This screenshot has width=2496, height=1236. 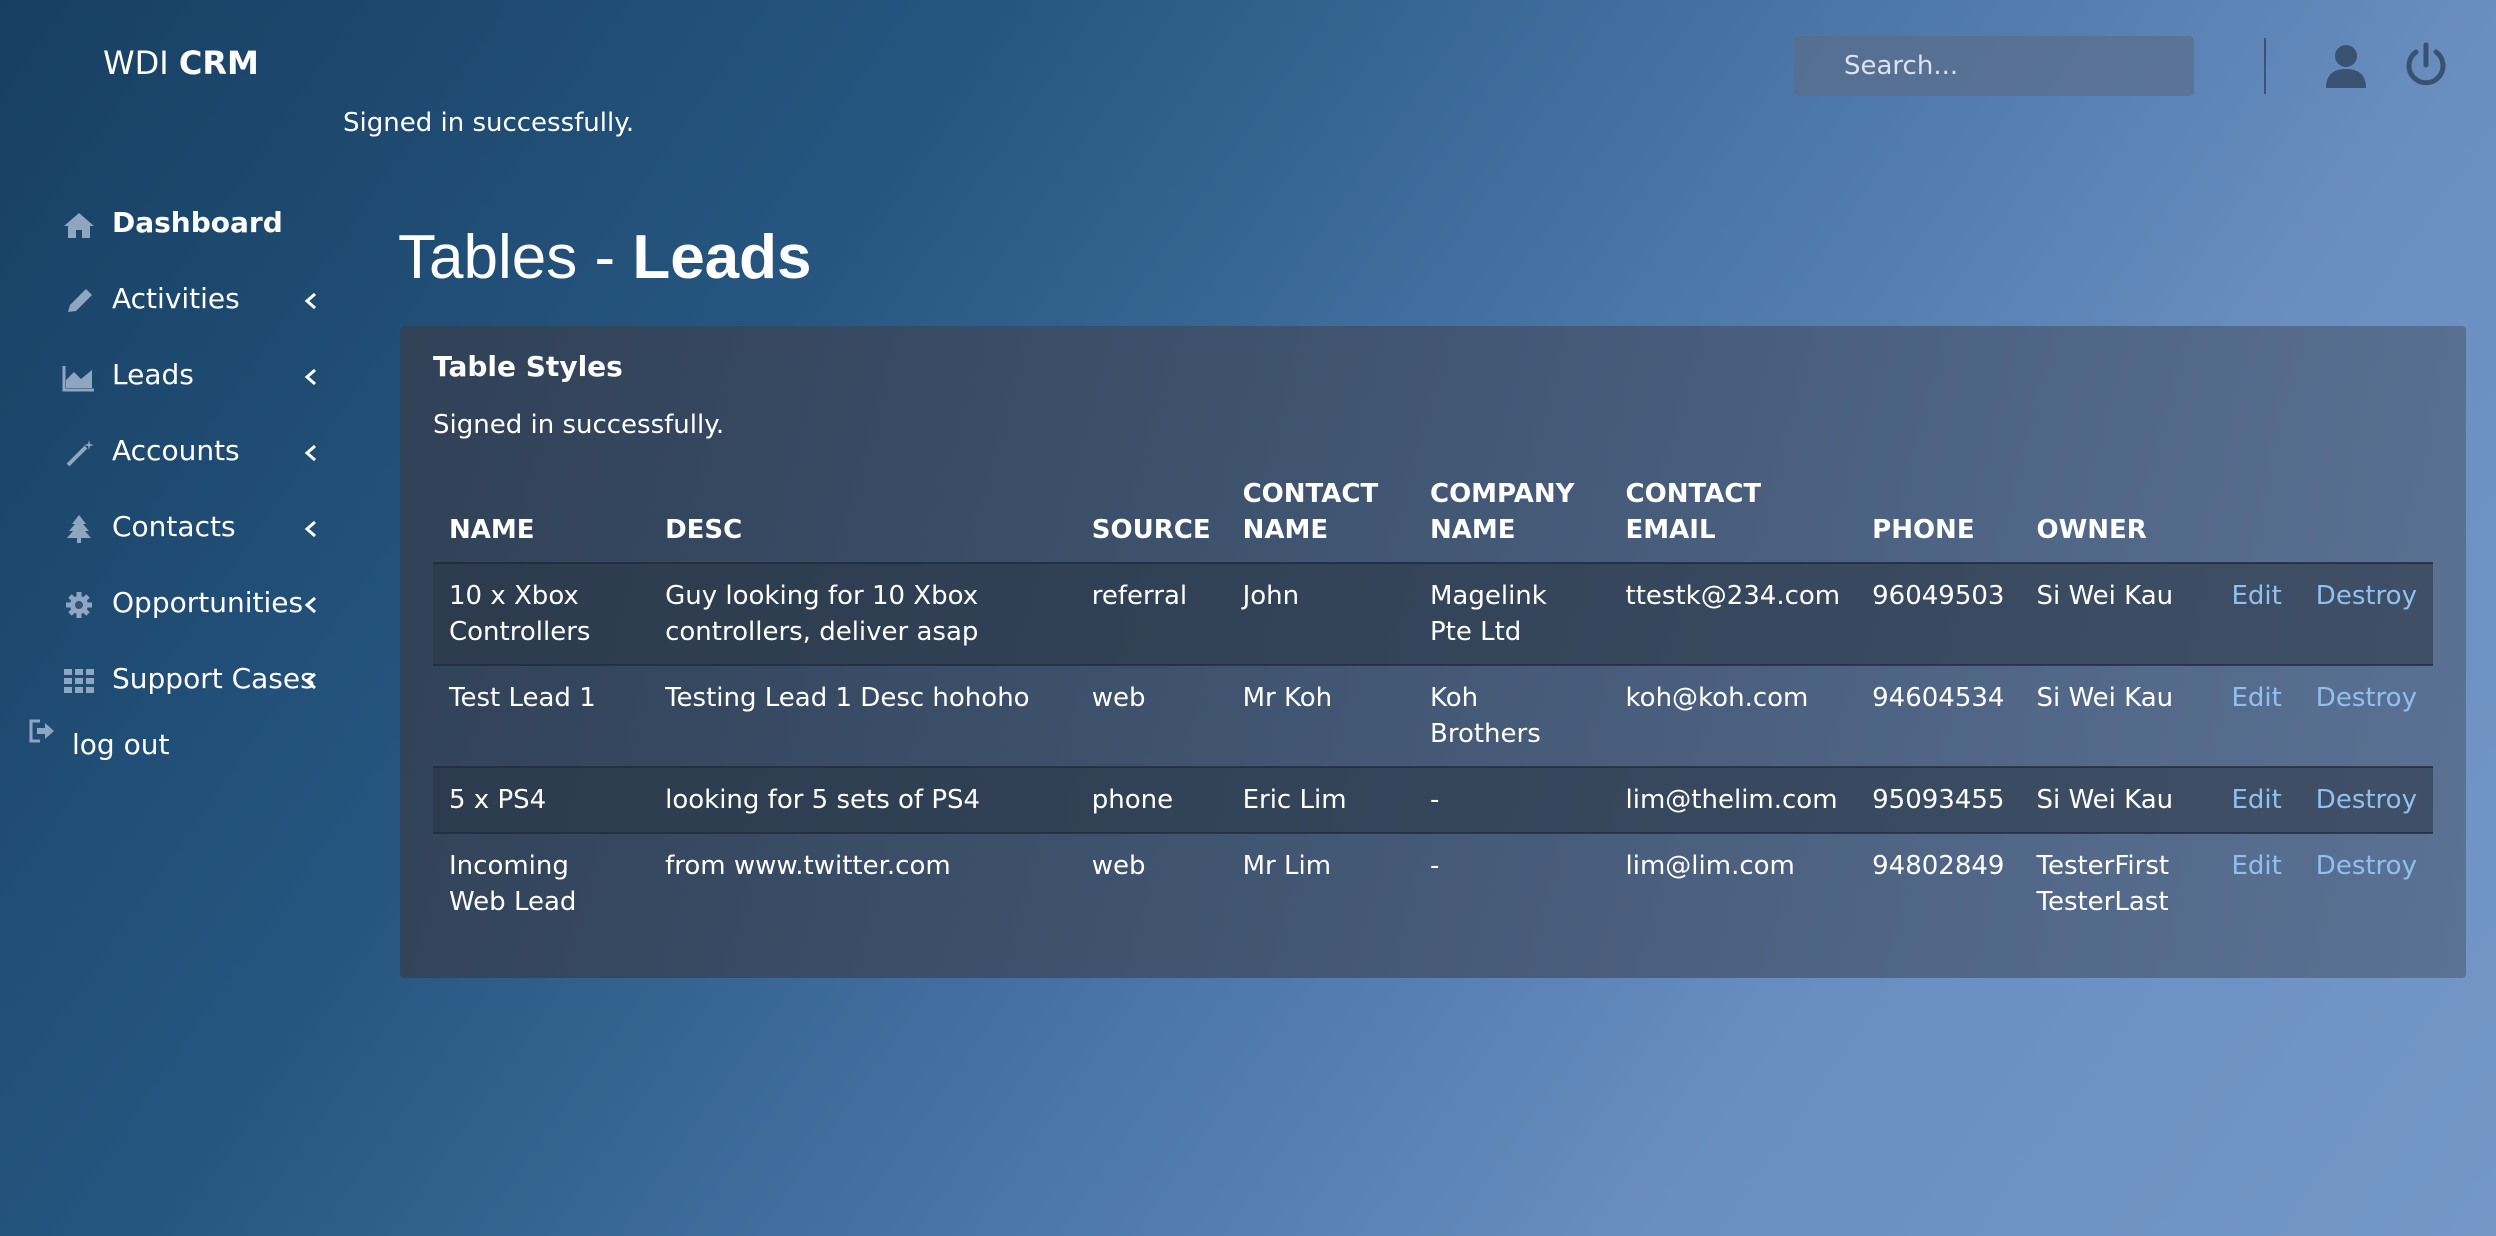 What do you see at coordinates (1151, 520) in the screenshot?
I see `header-source: SOURCE` at bounding box center [1151, 520].